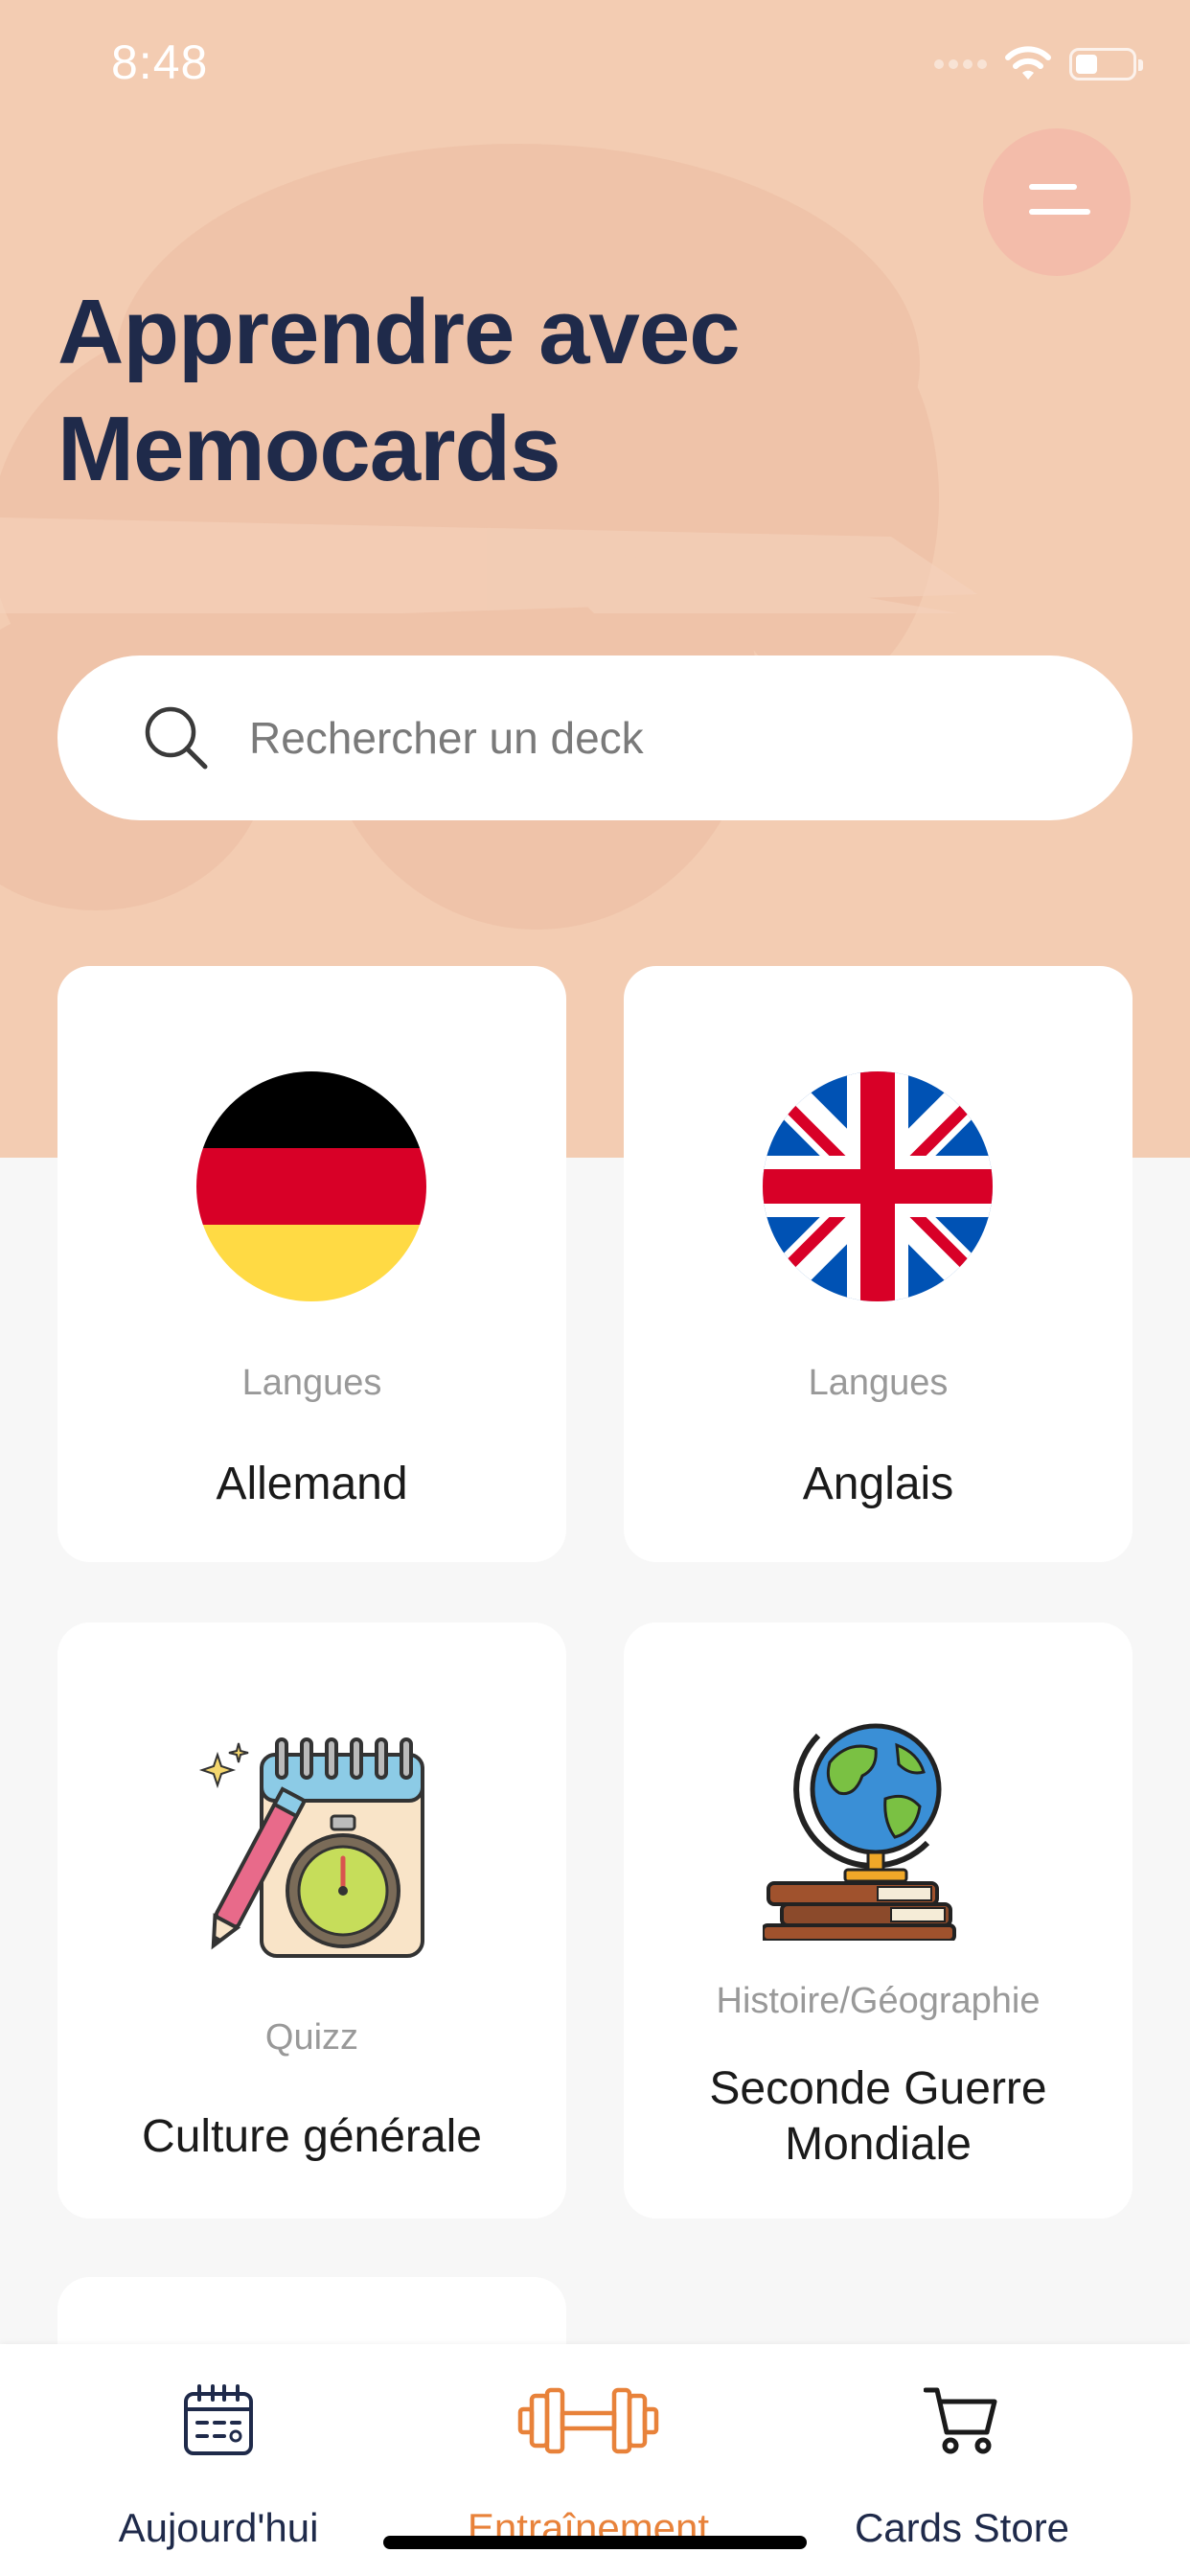  I want to click on search-bar, so click(595, 738).